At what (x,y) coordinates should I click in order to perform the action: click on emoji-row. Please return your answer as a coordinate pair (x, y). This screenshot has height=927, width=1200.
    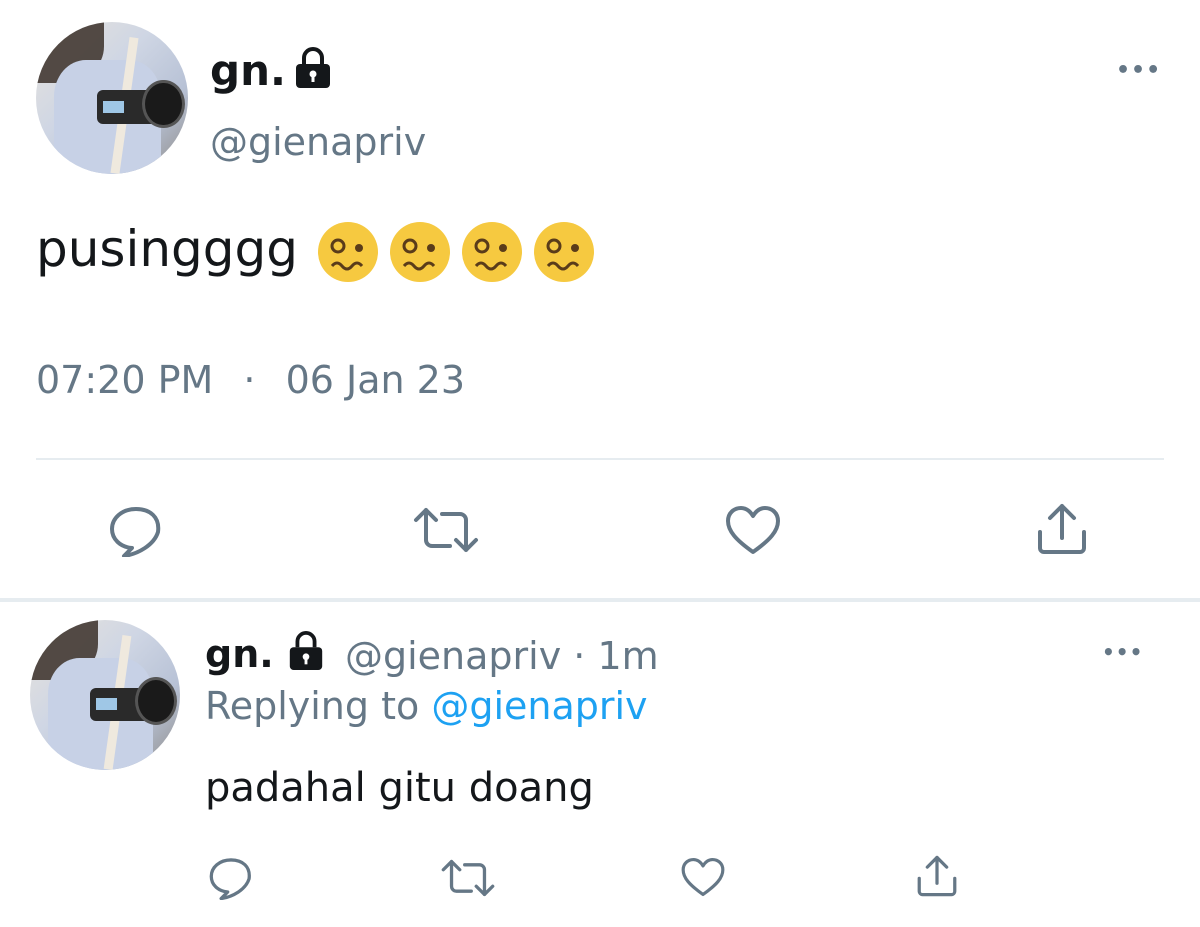
    Looking at the image, I should click on (456, 252).